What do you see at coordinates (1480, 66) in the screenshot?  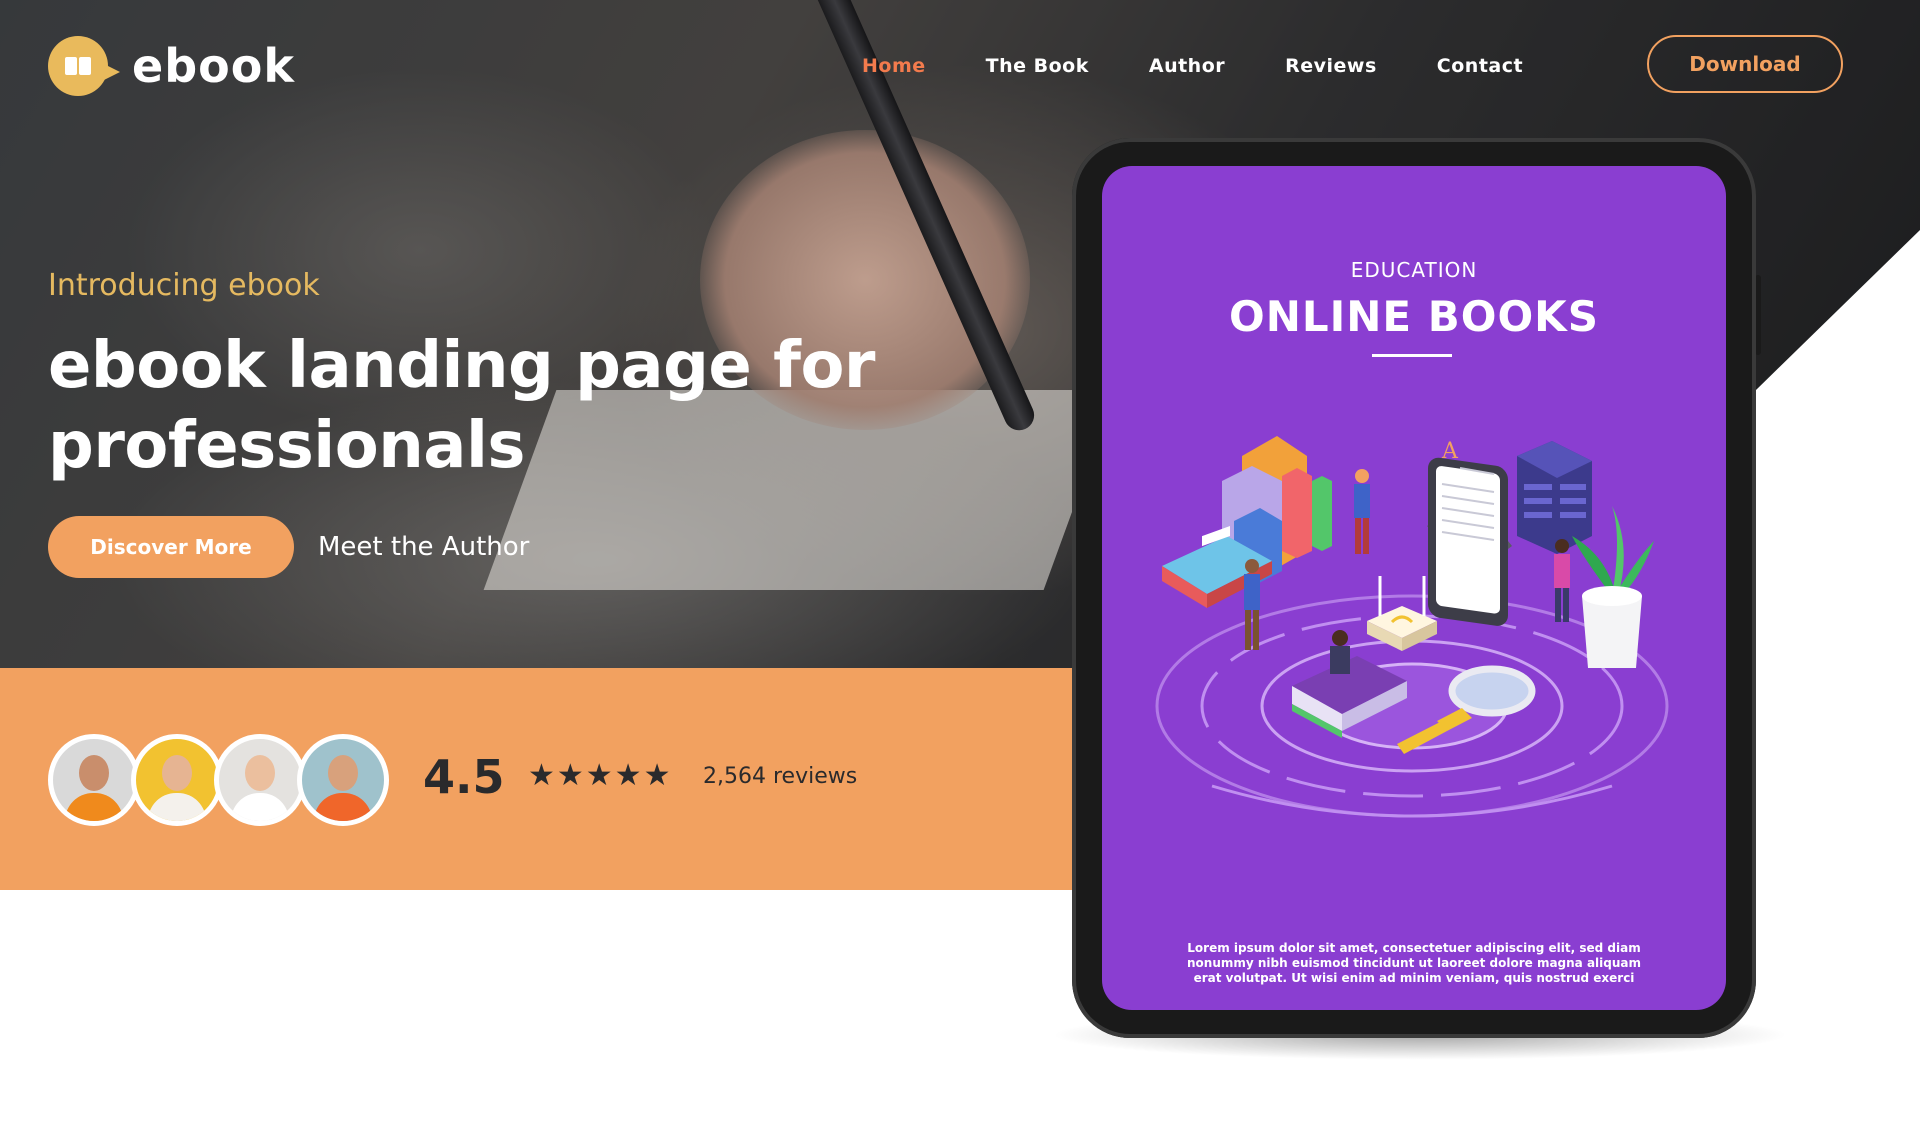 I see `nav-item-contact: Contact` at bounding box center [1480, 66].